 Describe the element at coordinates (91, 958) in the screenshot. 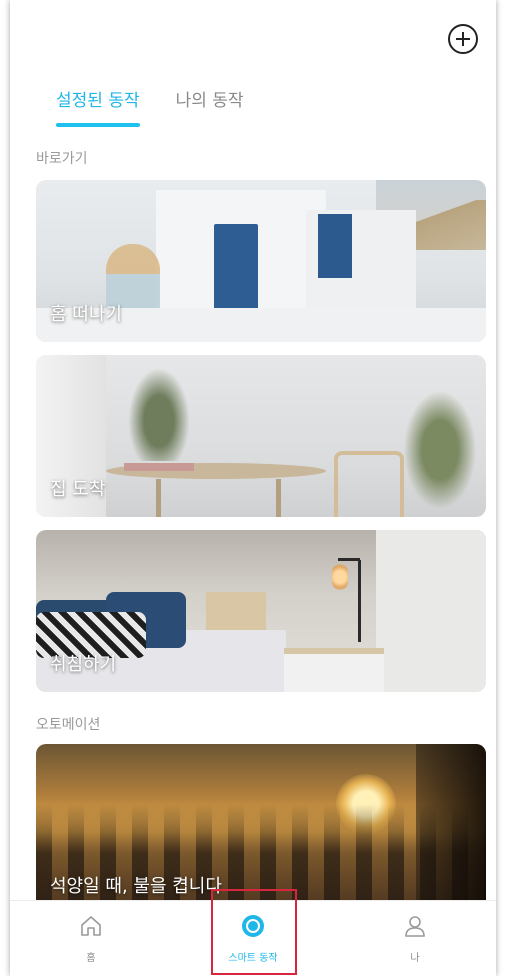

I see `nav-label-home: 홈` at that location.